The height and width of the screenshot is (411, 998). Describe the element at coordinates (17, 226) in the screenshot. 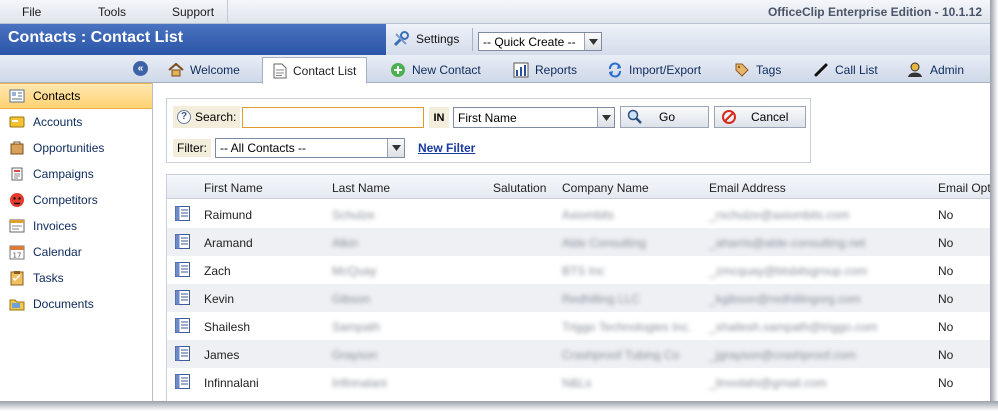

I see `invoices-icon` at that location.